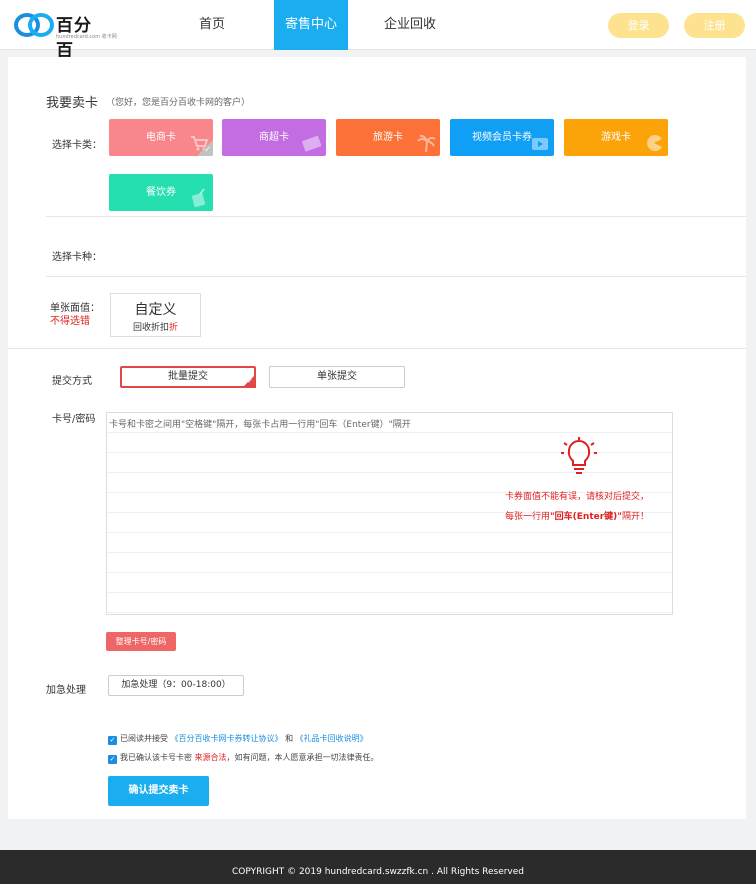 This screenshot has height=884, width=756. I want to click on category-tile-ecommerce: 电商卡 ✓, so click(161, 137).